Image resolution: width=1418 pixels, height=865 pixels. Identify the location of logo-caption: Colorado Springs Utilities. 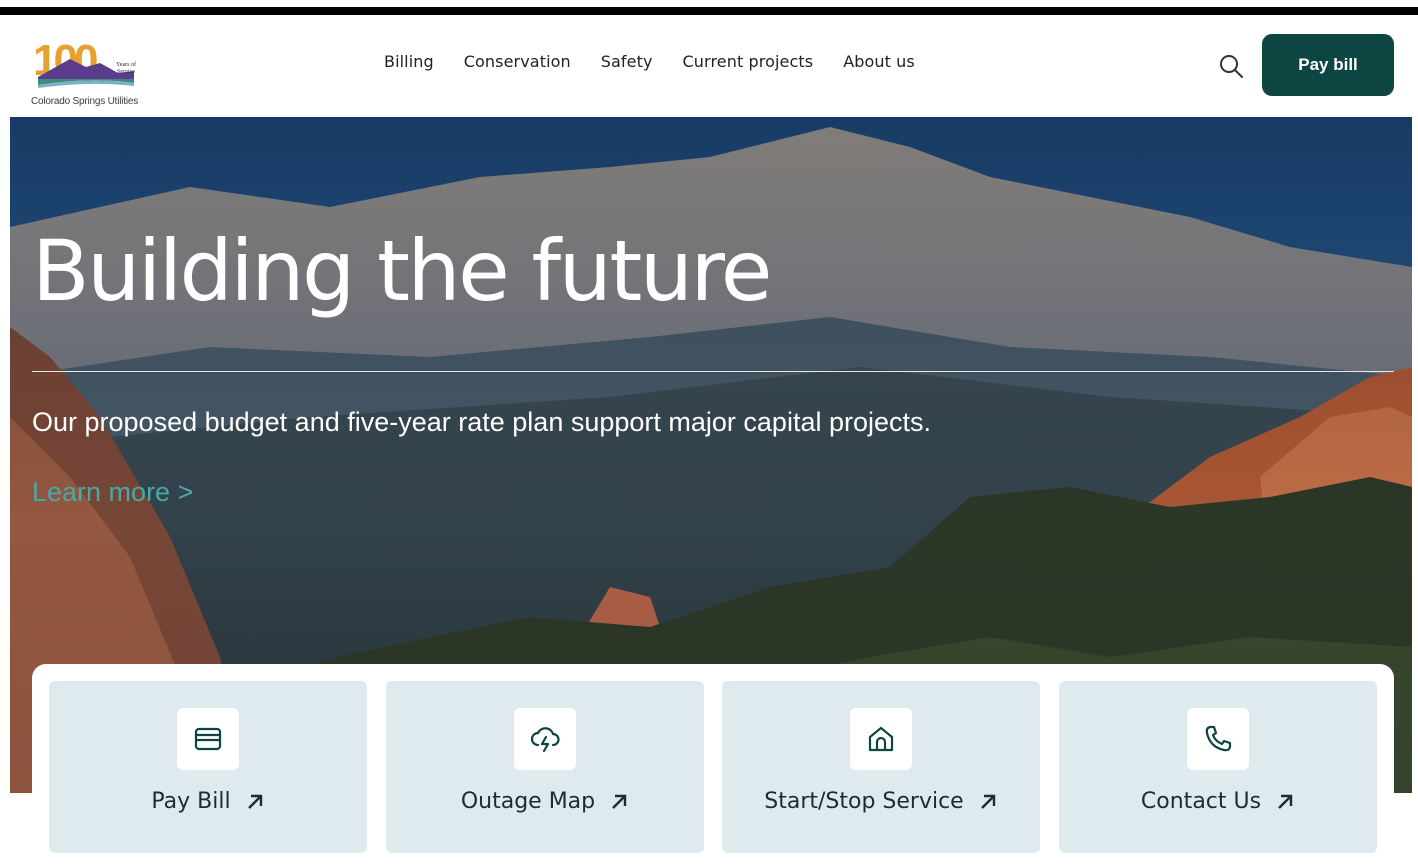
(85, 101).